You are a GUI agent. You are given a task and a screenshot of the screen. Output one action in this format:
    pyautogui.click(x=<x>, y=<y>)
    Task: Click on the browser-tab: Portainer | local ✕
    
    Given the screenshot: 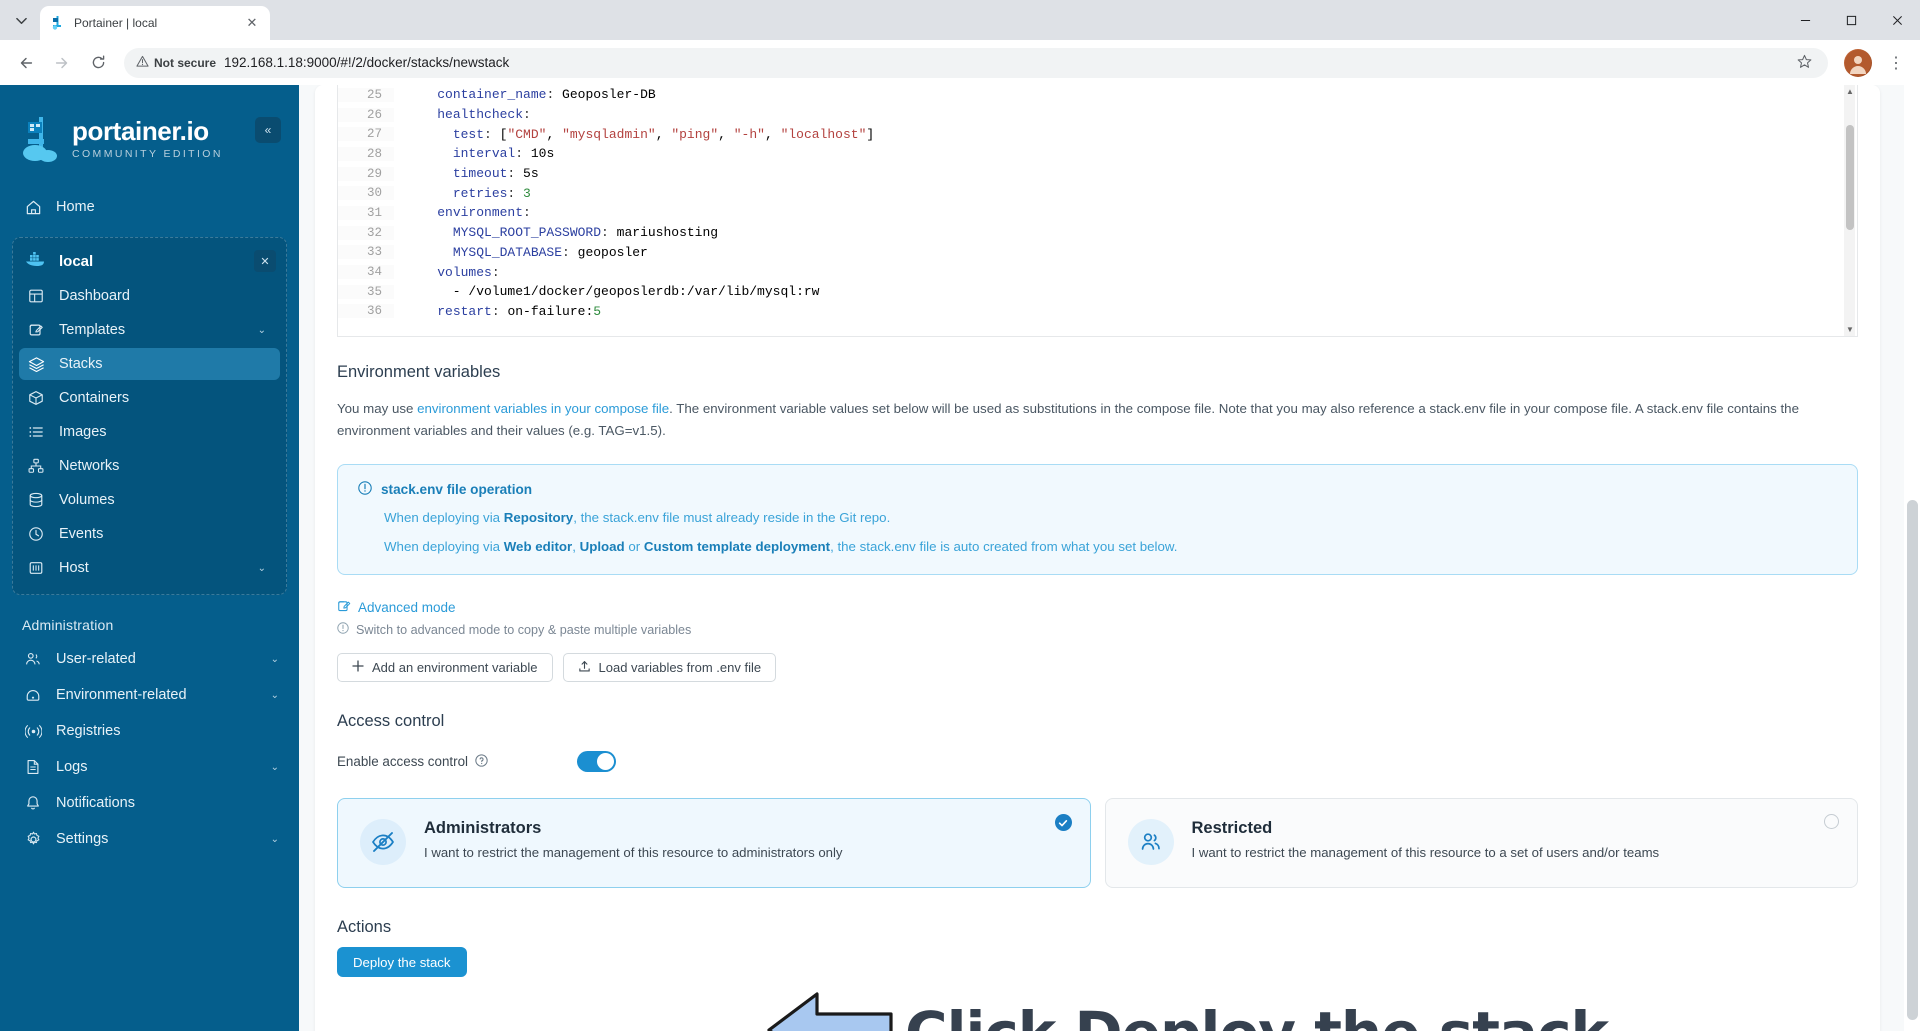 What is the action you would take?
    pyautogui.click(x=155, y=23)
    